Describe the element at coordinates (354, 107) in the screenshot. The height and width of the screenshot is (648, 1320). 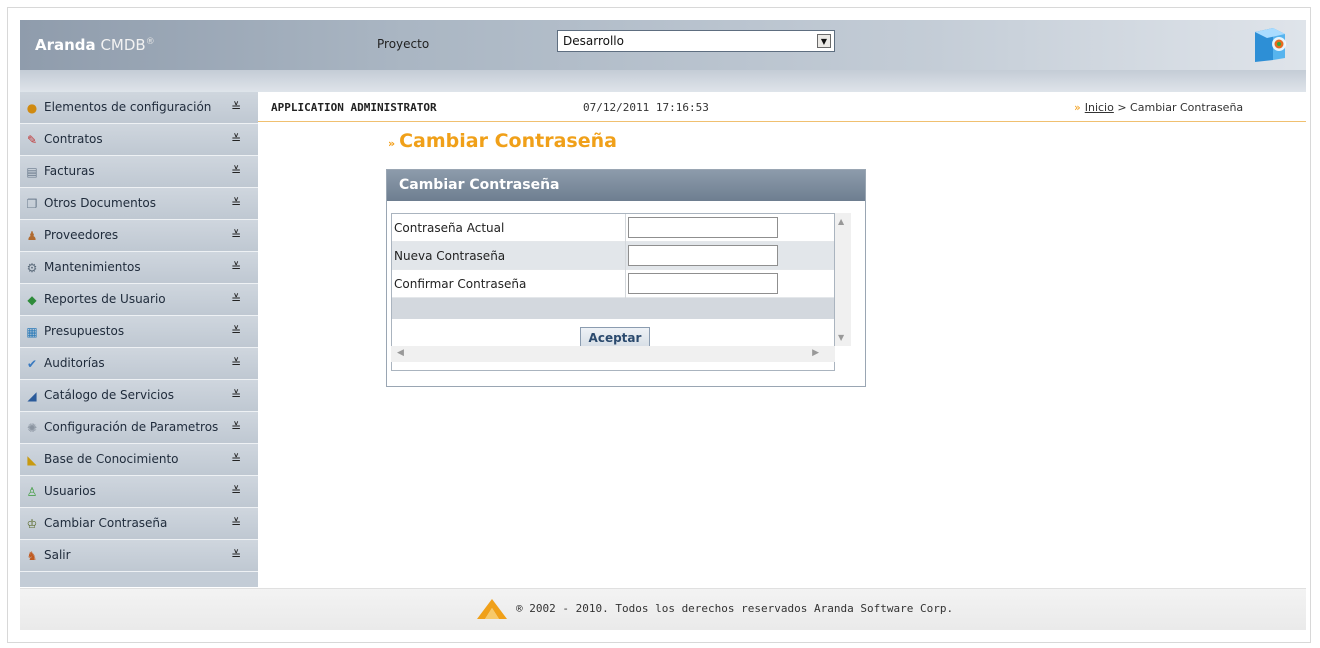
I see `current-user: APPLICATION ADMINISTRATOR` at that location.